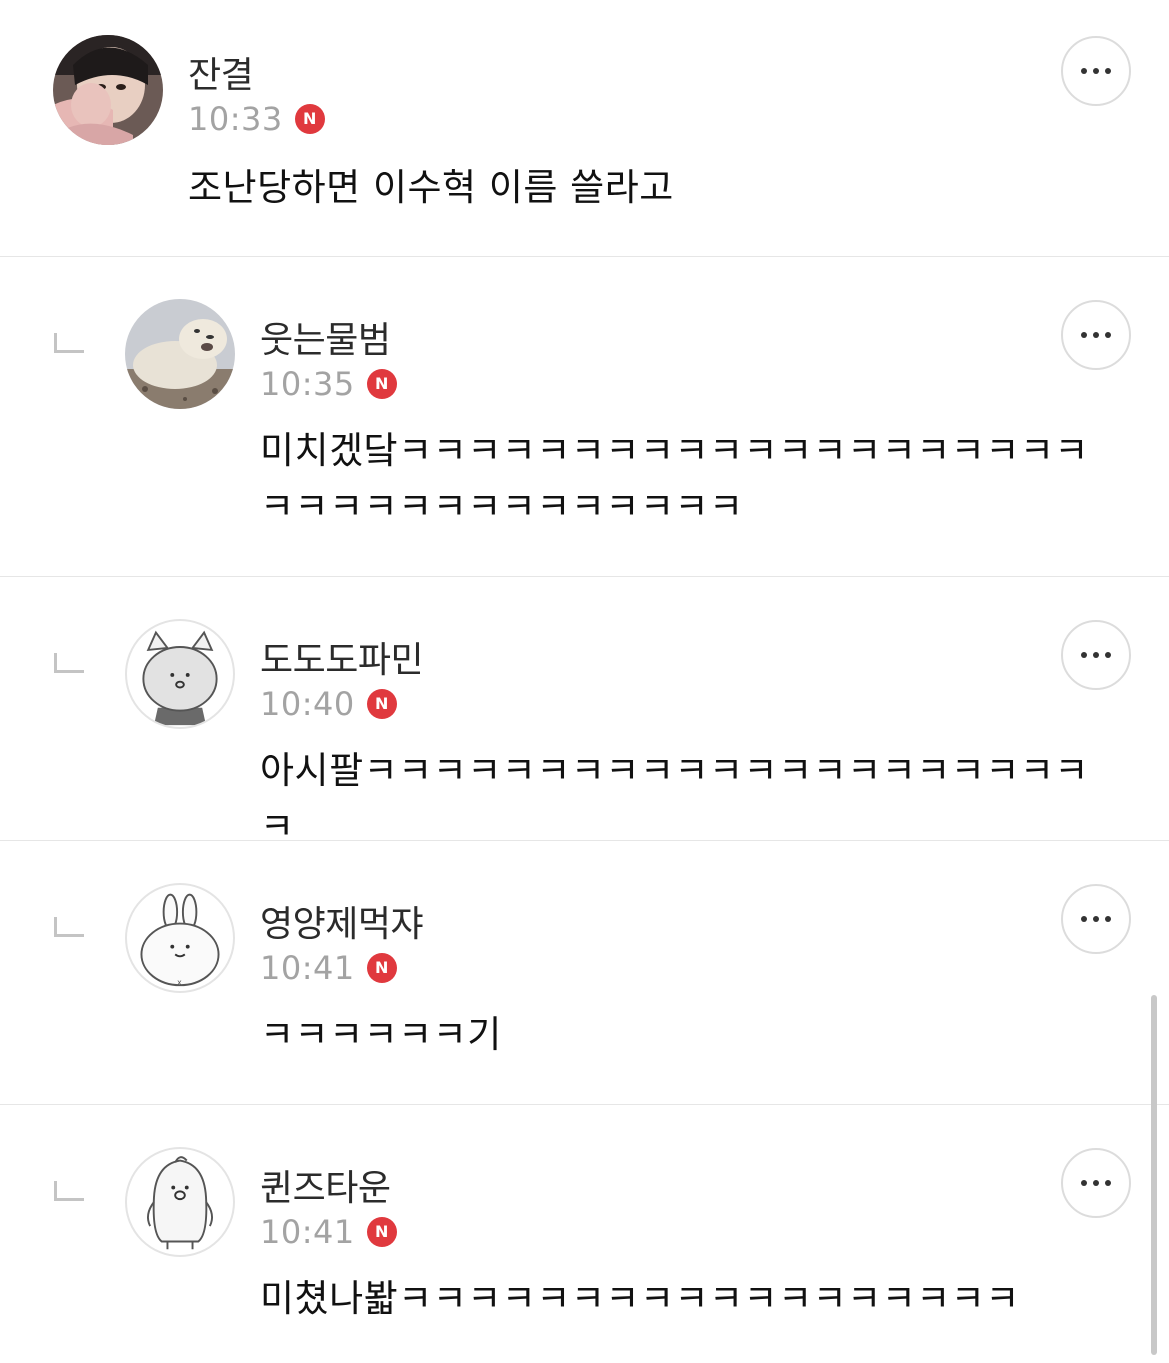 Image resolution: width=1169 pixels, height=1363 pixels. I want to click on comment-meta: 10:40 N, so click(328, 704).